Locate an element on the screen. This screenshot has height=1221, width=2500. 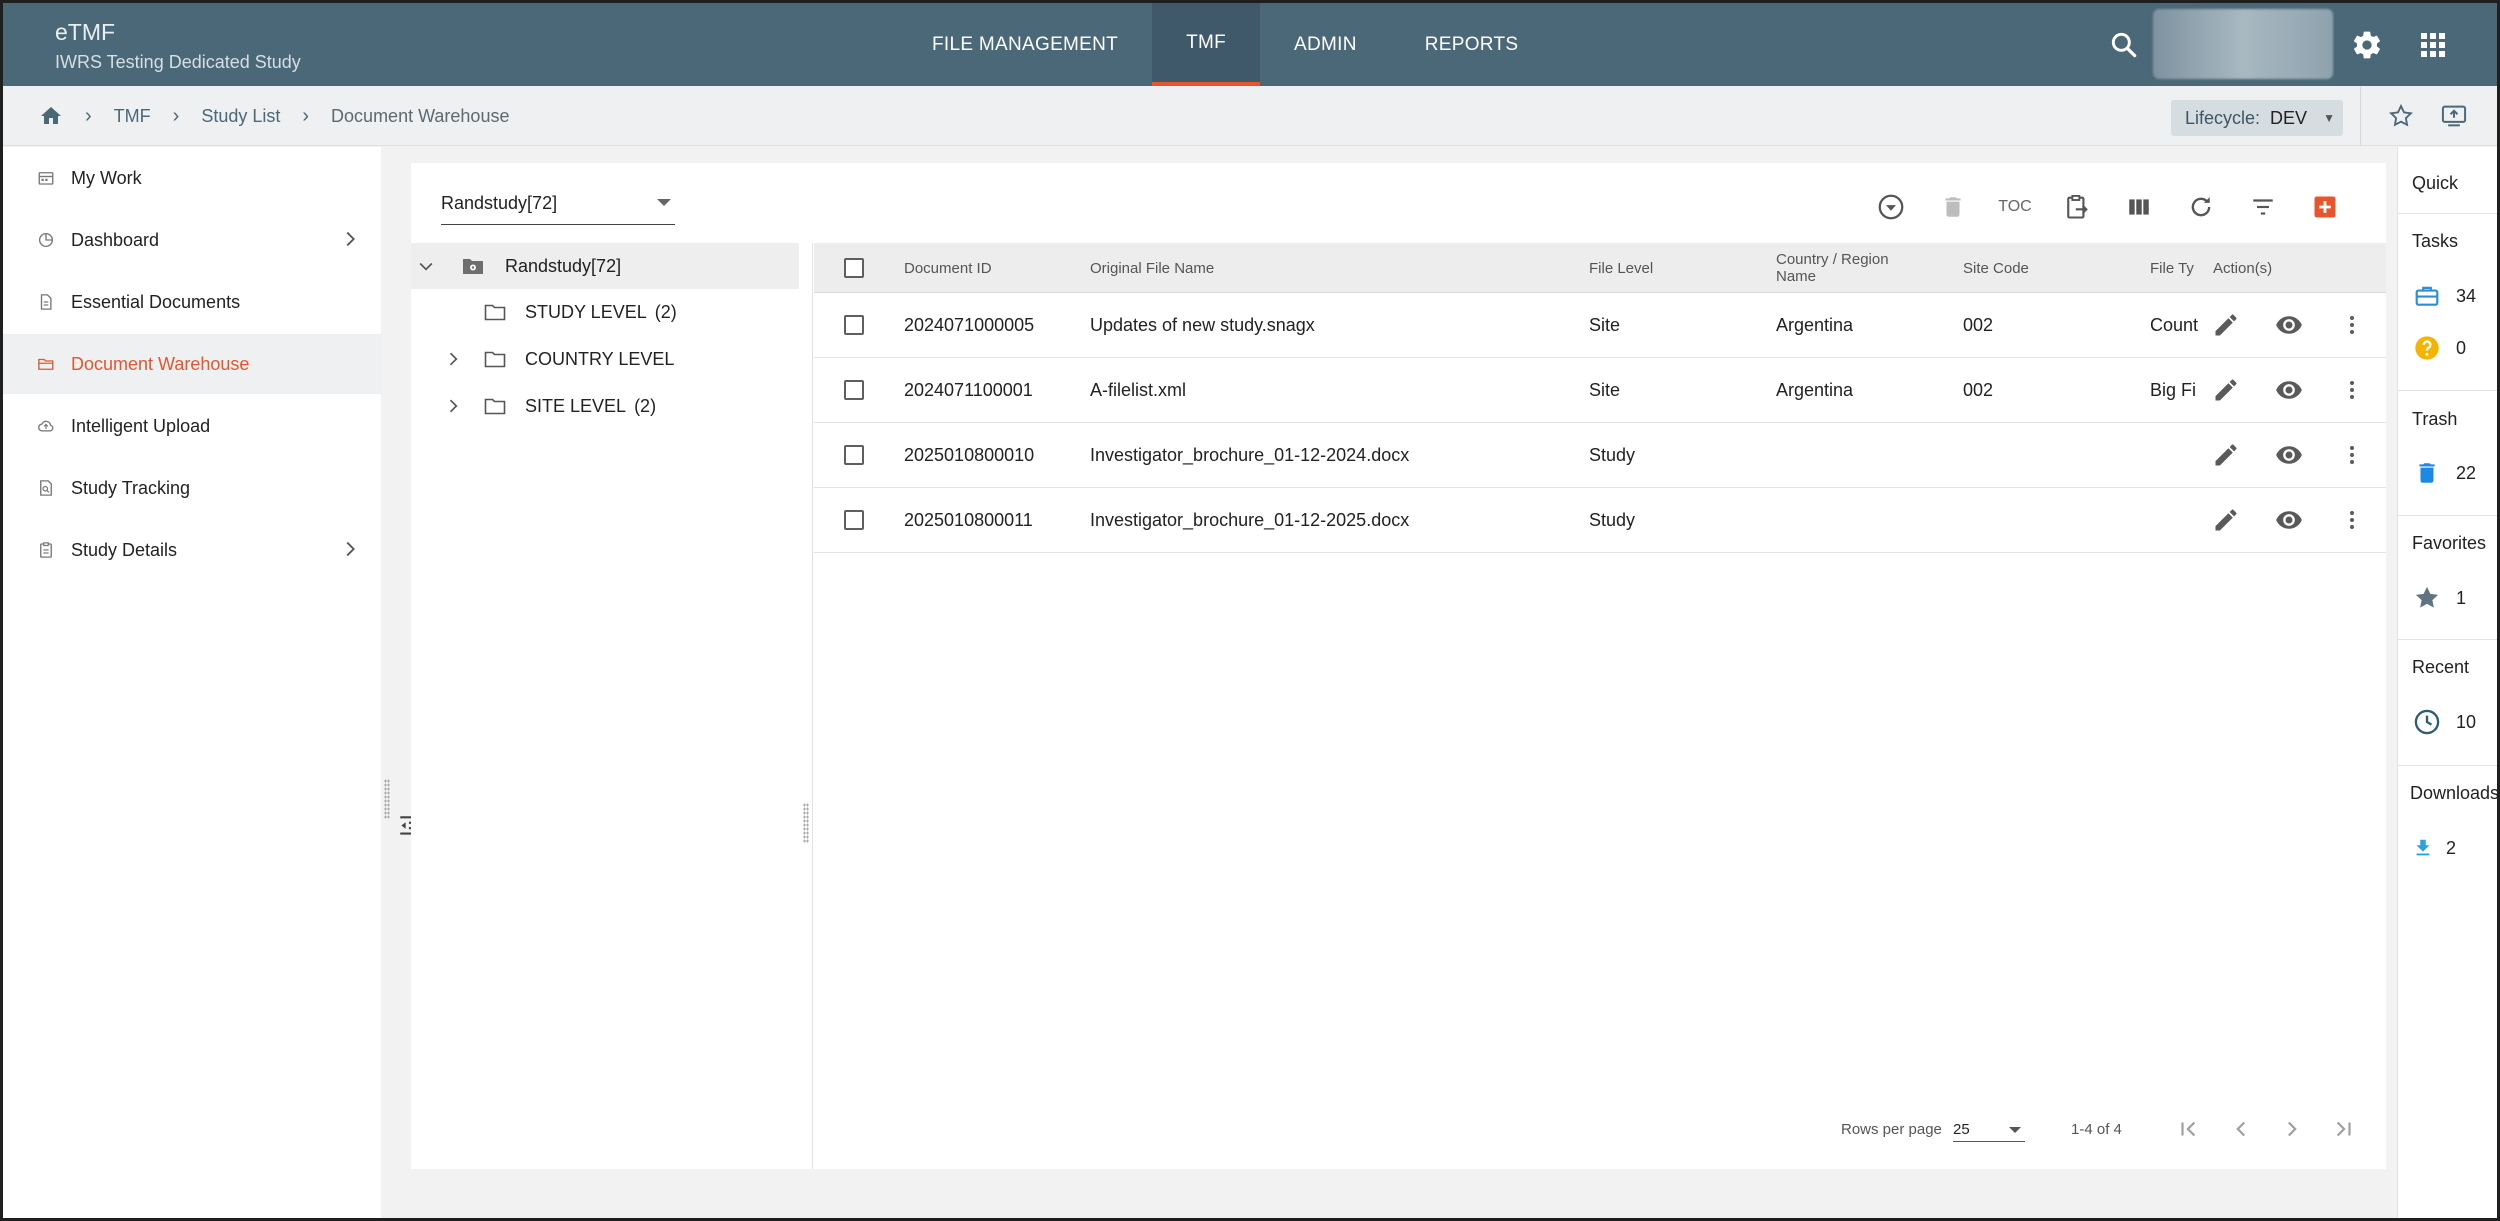
downloads-item: 2 is located at coordinates (2434, 848).